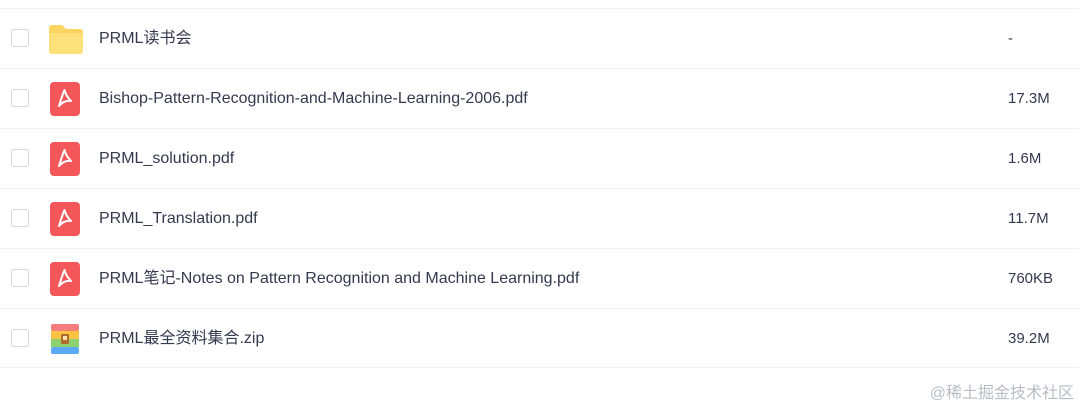 This screenshot has width=1080, height=407. What do you see at coordinates (1028, 218) in the screenshot?
I see `file-size: 11.7M` at bounding box center [1028, 218].